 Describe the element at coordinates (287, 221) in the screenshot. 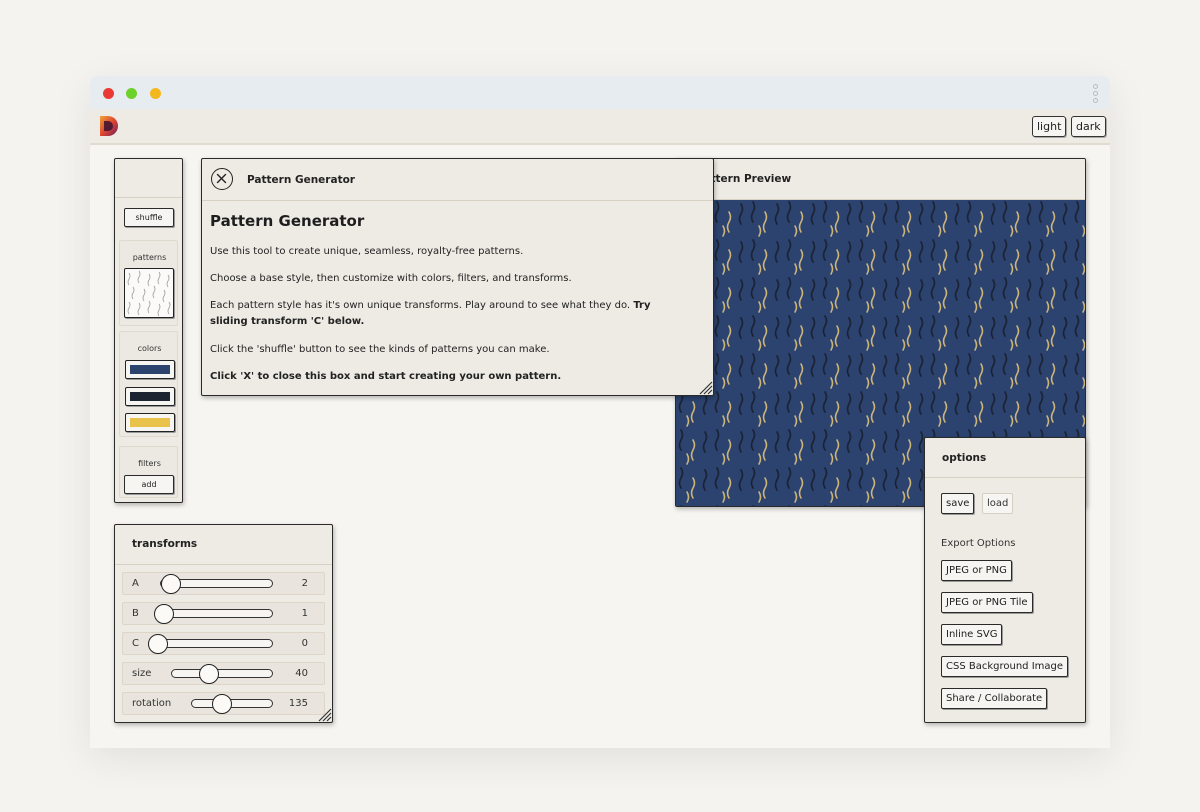

I see `dialog-heading: Pattern Generator` at that location.